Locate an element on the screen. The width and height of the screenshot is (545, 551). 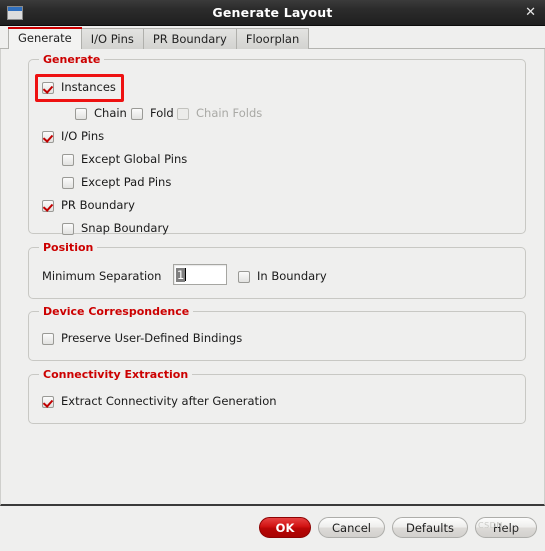
checkbox-label-pr-boundary: PR Boundary is located at coordinates (98, 205).